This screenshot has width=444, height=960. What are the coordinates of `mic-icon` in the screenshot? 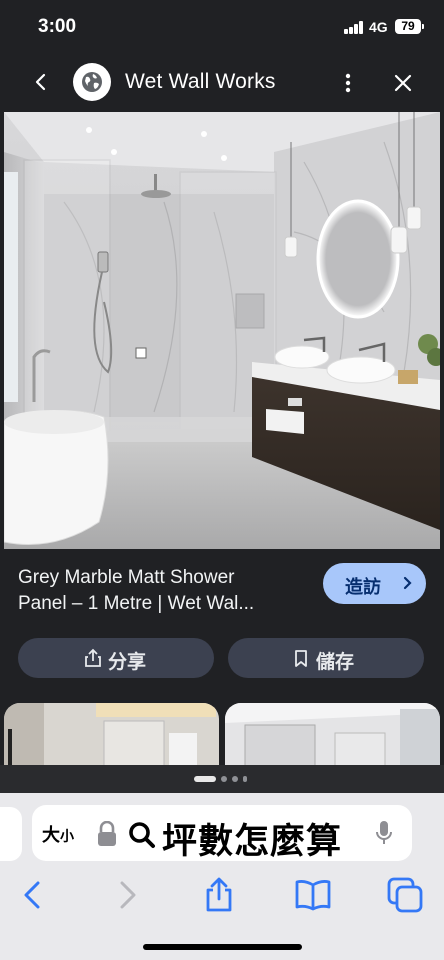 It's located at (384, 833).